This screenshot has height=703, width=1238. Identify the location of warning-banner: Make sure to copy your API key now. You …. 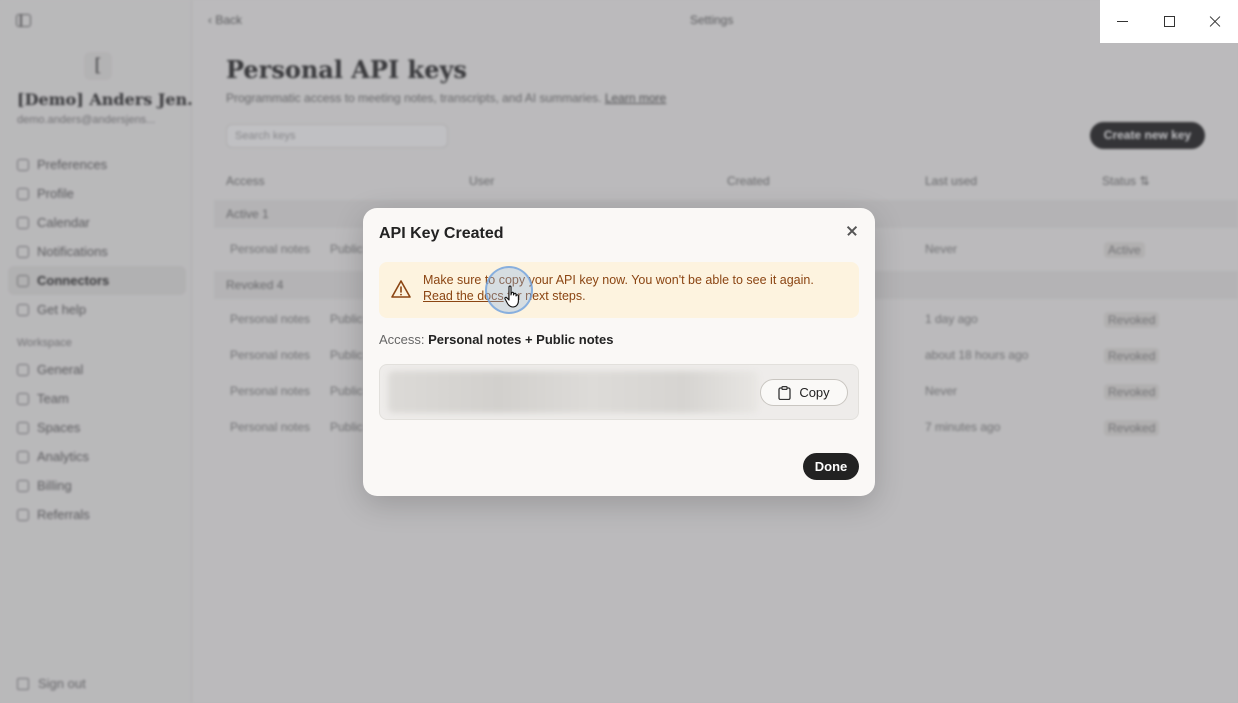
(619, 290).